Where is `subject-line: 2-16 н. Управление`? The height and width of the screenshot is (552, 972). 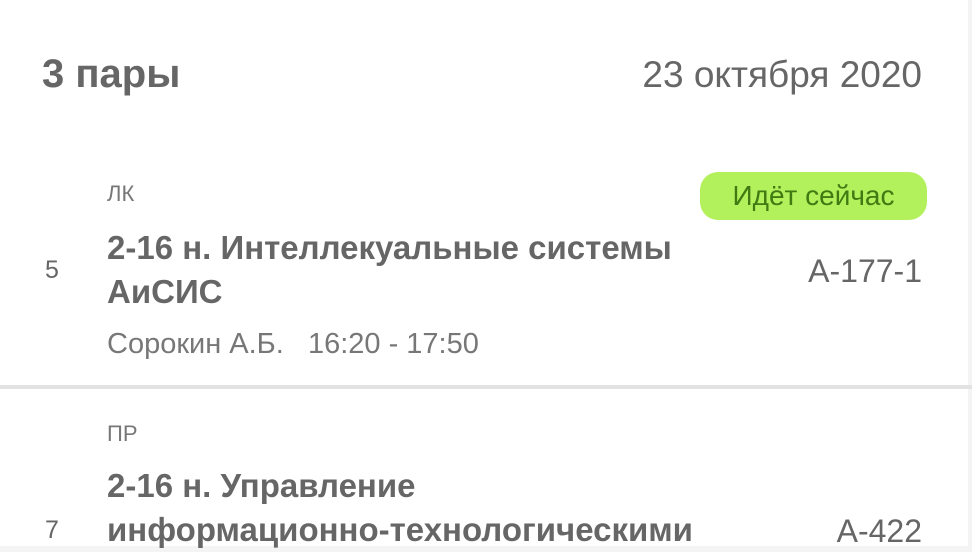 subject-line: 2-16 н. Управление is located at coordinates (261, 485).